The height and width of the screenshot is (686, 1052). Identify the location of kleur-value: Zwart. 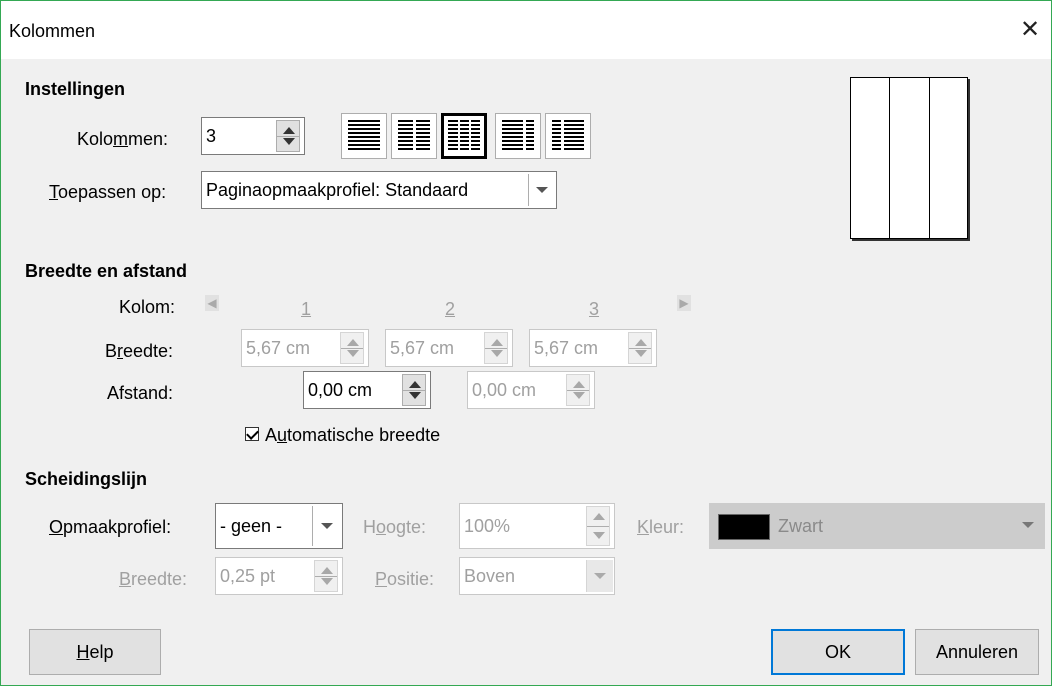
(800, 526).